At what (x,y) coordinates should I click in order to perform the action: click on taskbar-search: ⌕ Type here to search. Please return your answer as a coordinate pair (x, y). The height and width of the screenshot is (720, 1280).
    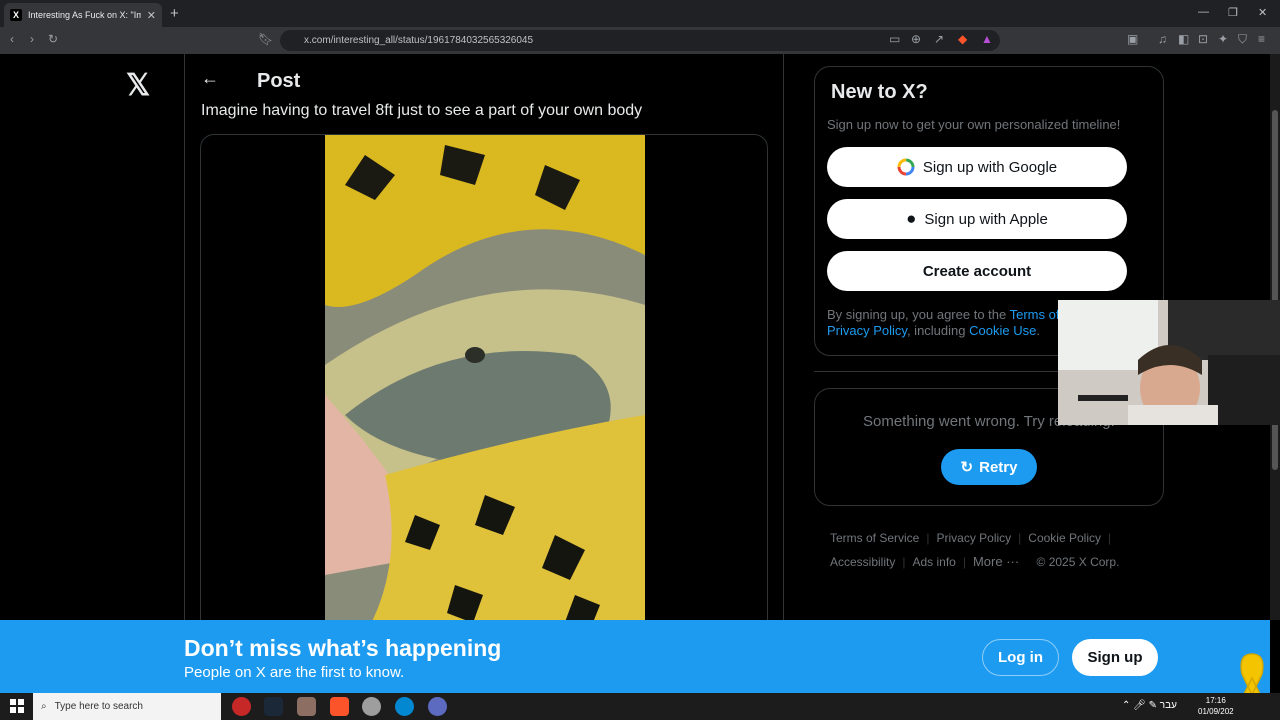
    Looking at the image, I should click on (127, 706).